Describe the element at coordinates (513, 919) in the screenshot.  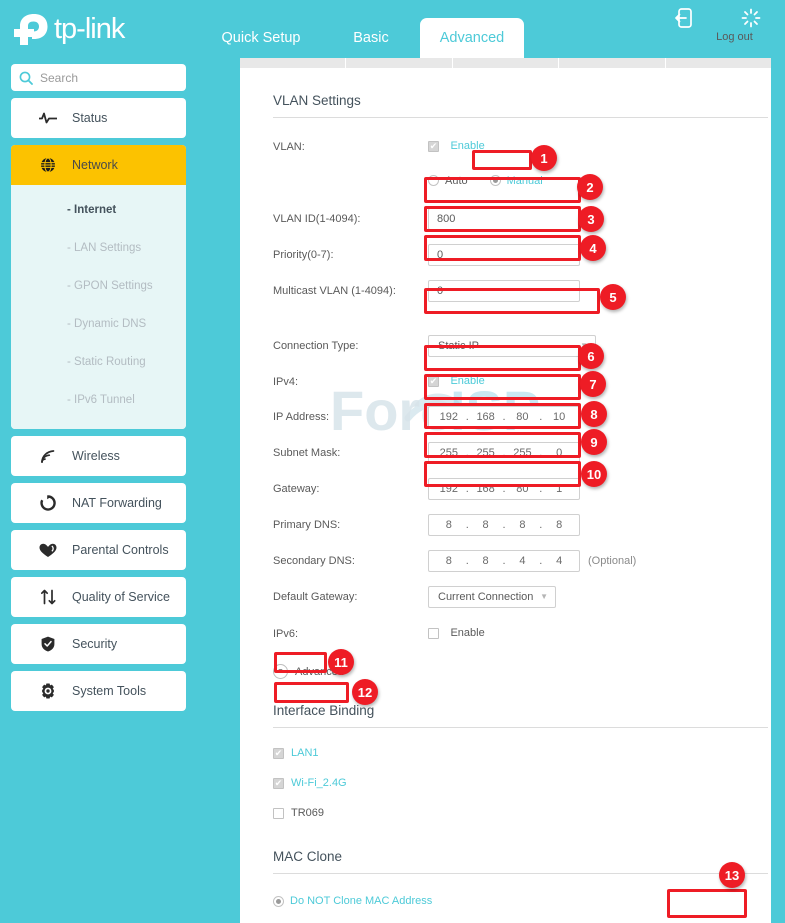
I see `mac-option-clone-current: Clone Current Computer MAC Address` at that location.